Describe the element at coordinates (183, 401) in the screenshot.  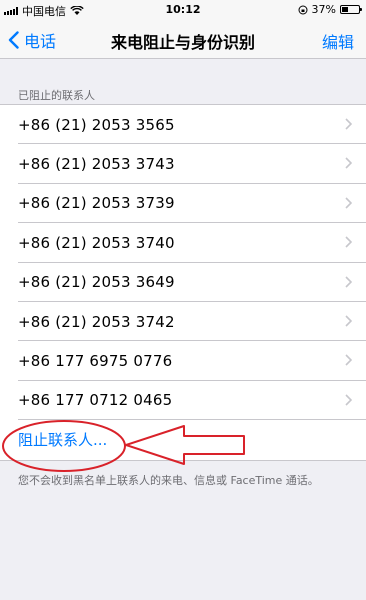
I see `contact-row: +86 177 0712 0465` at that location.